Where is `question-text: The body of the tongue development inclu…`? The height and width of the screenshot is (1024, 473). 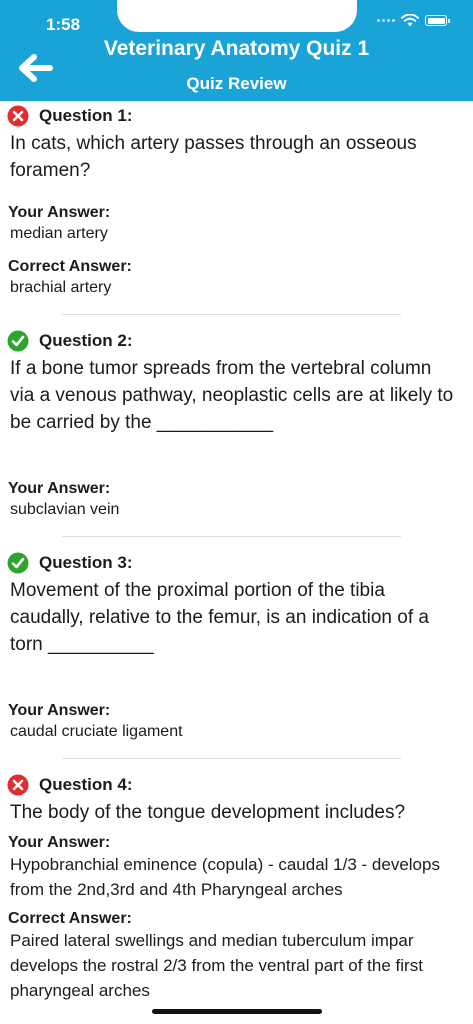 question-text: The body of the tongue development inclu… is located at coordinates (208, 812).